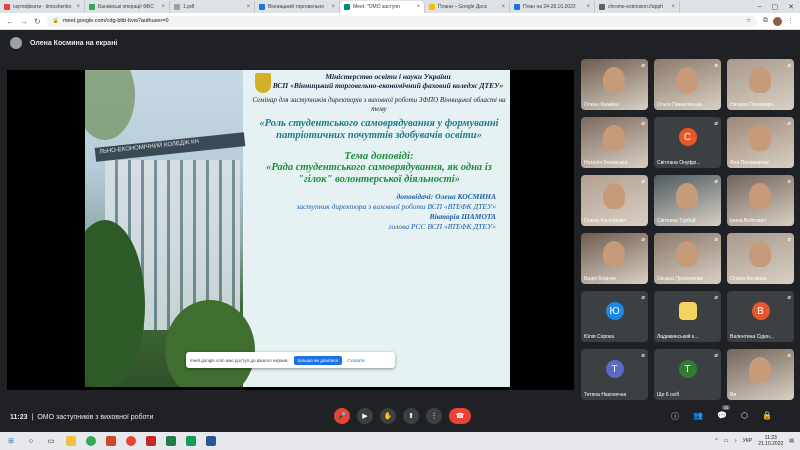 This screenshot has width=800, height=450. Describe the element at coordinates (790, 21) in the screenshot. I see `menu-icon: ⋮` at that location.